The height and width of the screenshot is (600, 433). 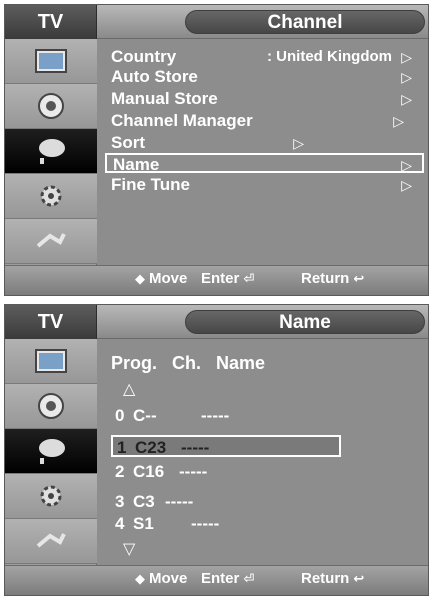 What do you see at coordinates (154, 76) in the screenshot?
I see `menu-item-label: Auto Store` at bounding box center [154, 76].